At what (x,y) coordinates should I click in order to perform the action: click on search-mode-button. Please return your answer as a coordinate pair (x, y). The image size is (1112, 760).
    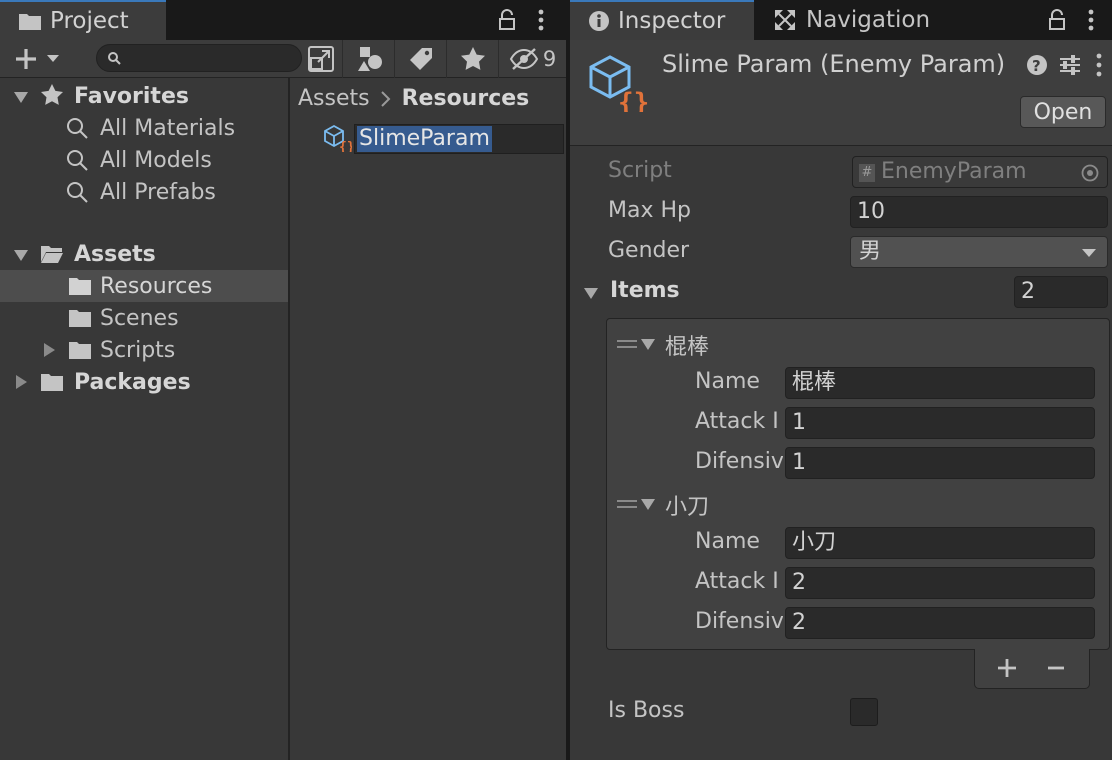
    Looking at the image, I should click on (321, 59).